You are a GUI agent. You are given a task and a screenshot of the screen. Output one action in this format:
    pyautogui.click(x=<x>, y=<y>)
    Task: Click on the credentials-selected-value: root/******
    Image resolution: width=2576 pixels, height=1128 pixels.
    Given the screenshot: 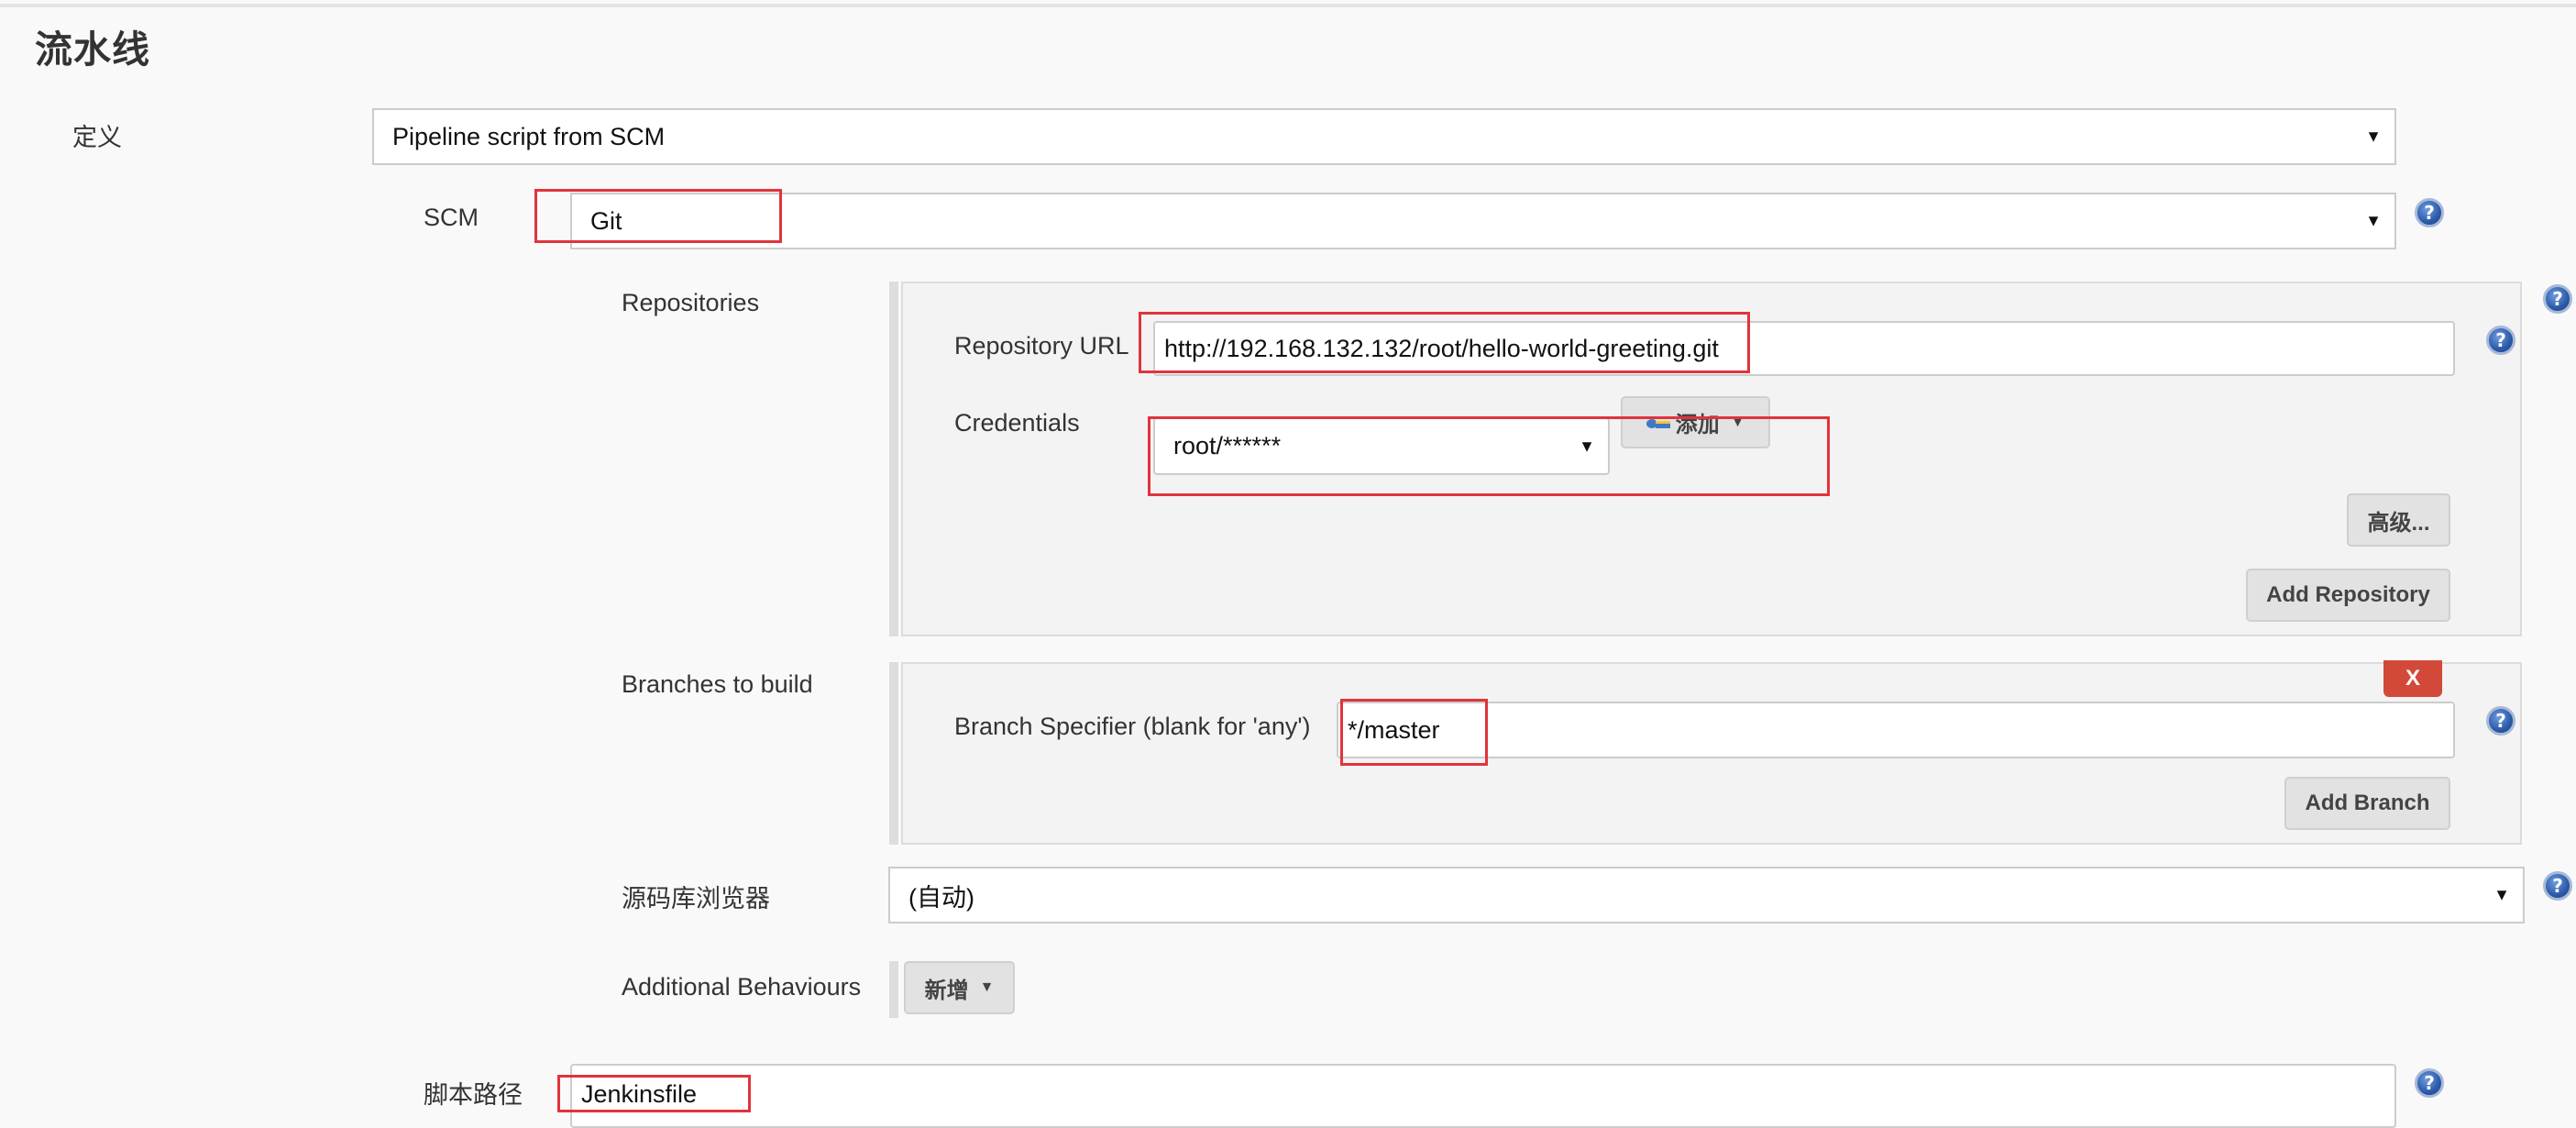 What is the action you would take?
    pyautogui.click(x=1227, y=445)
    